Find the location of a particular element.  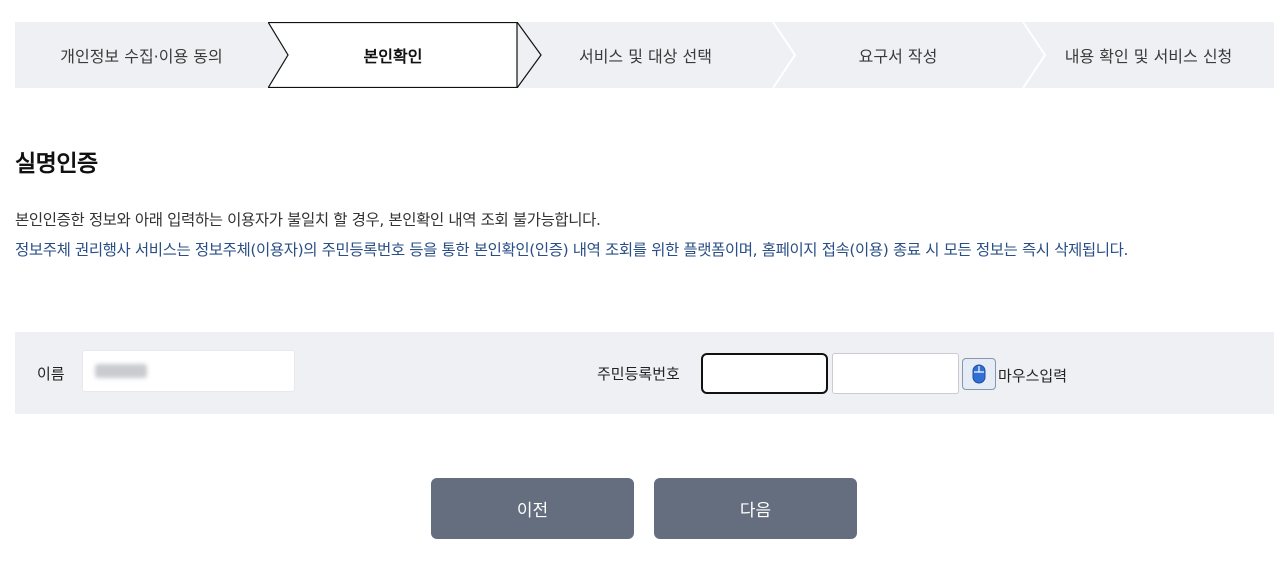

name-label: 이름 is located at coordinates (51, 374).